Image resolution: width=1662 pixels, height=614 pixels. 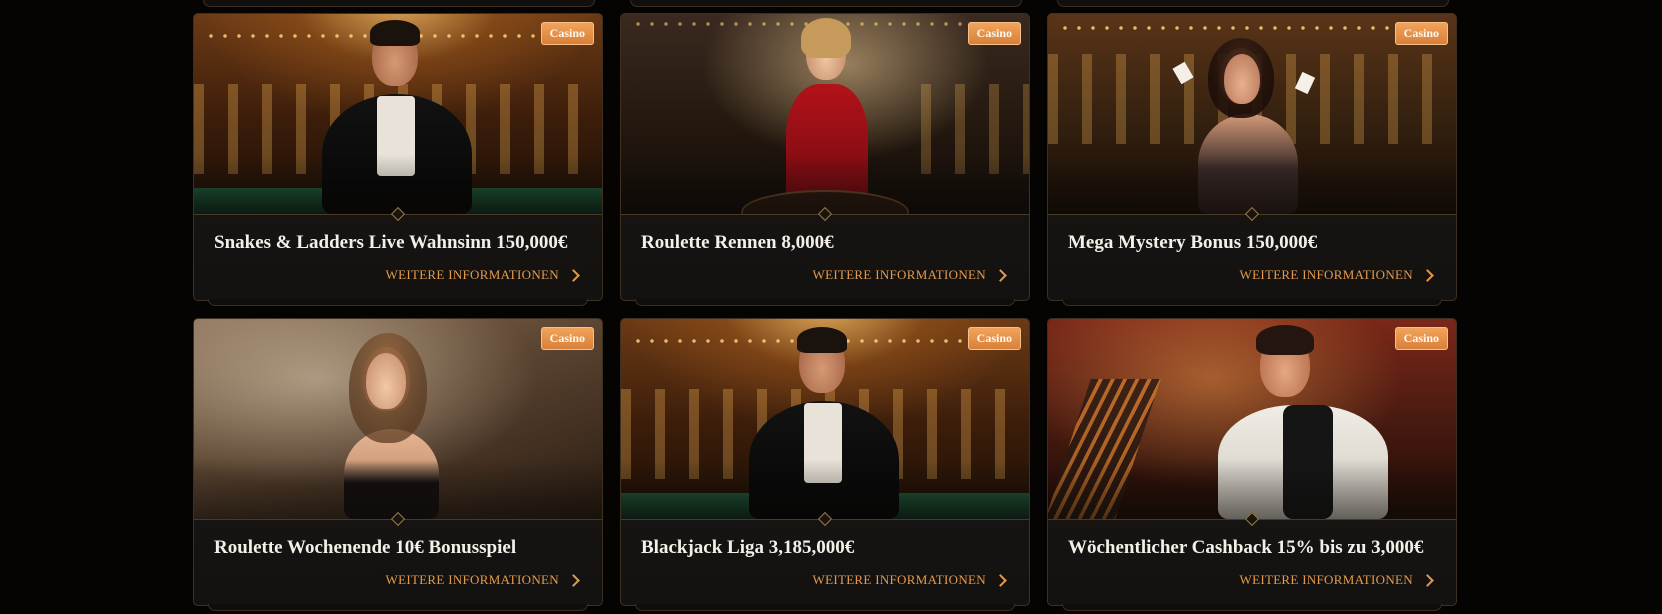 I want to click on promo-title: Blackjack Liga 3,185,000€, so click(x=748, y=547).